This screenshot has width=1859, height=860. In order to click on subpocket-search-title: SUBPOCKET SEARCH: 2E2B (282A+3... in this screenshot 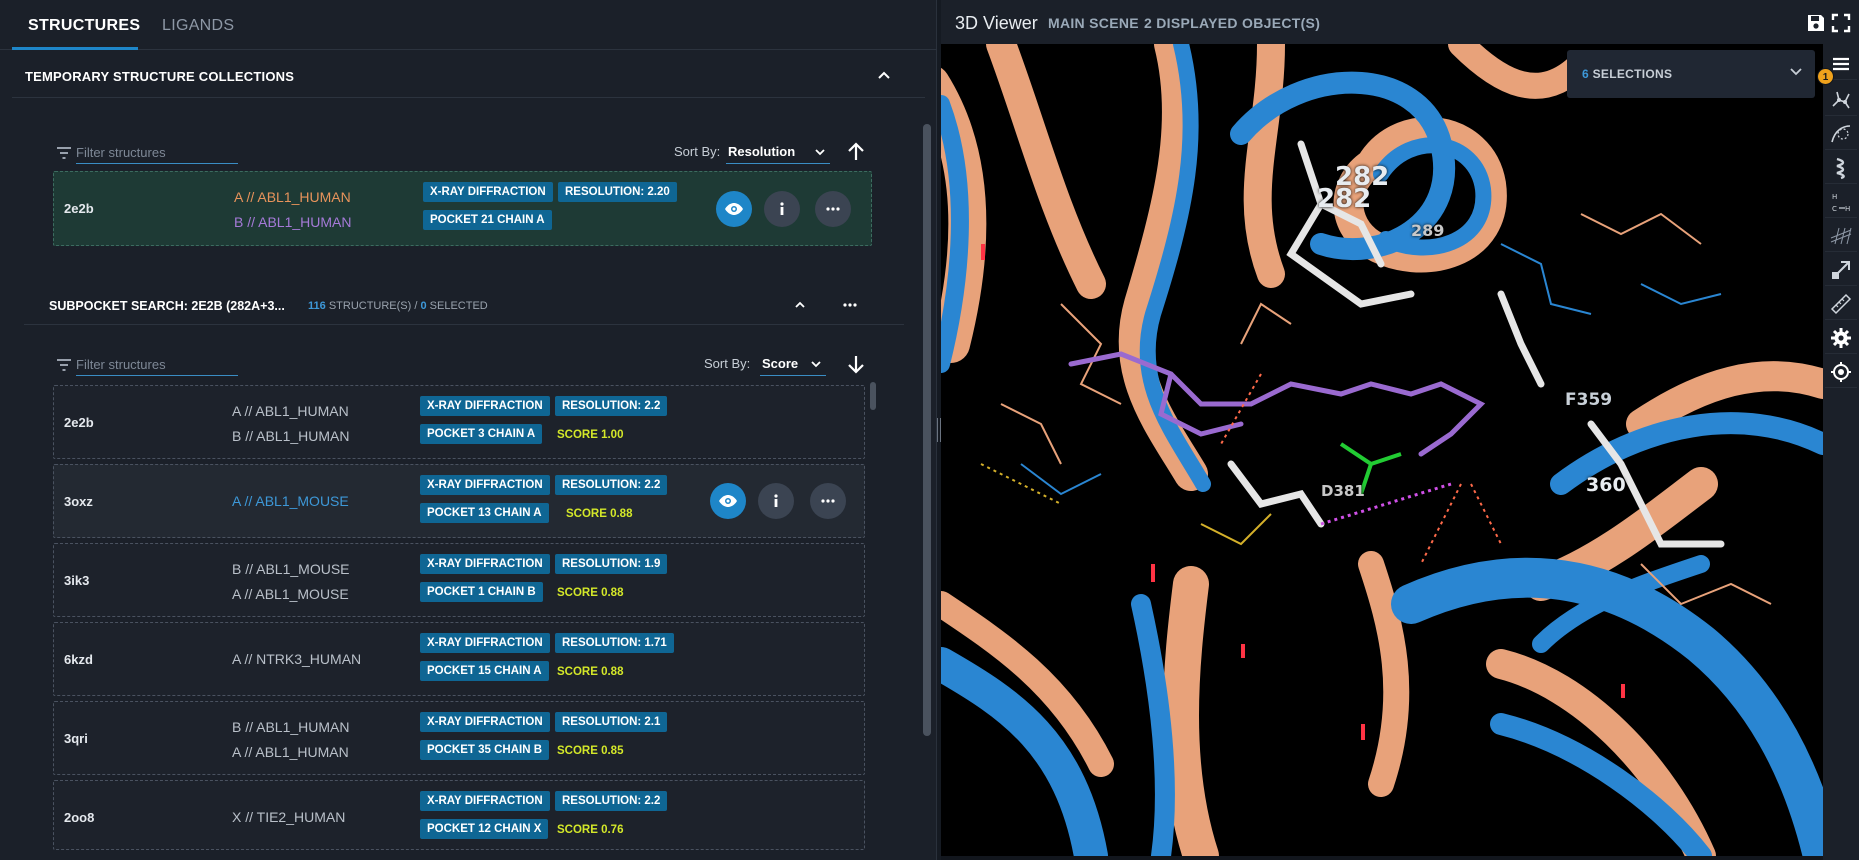, I will do `click(167, 306)`.